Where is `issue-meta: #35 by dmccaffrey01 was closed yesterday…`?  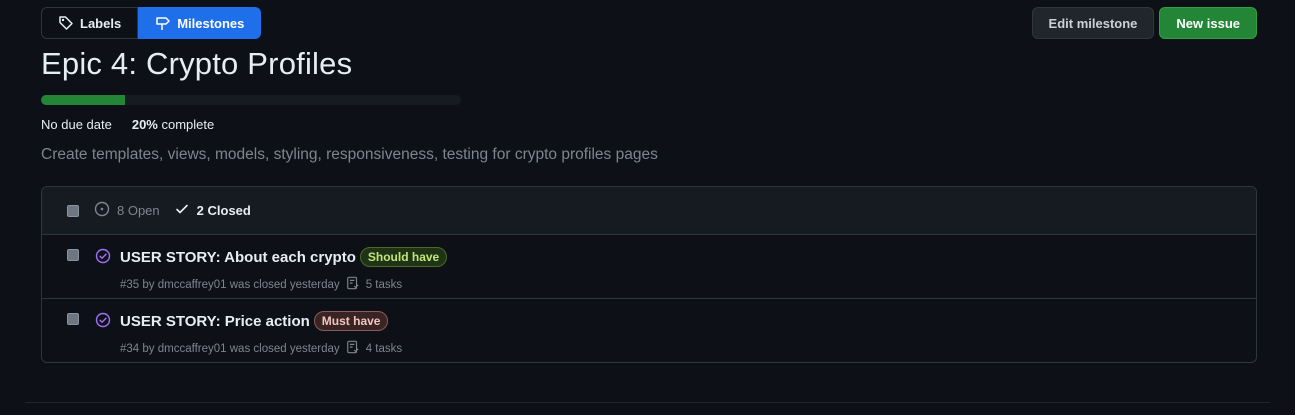
issue-meta: #35 by dmccaffrey01 was closed yesterday… is located at coordinates (261, 284).